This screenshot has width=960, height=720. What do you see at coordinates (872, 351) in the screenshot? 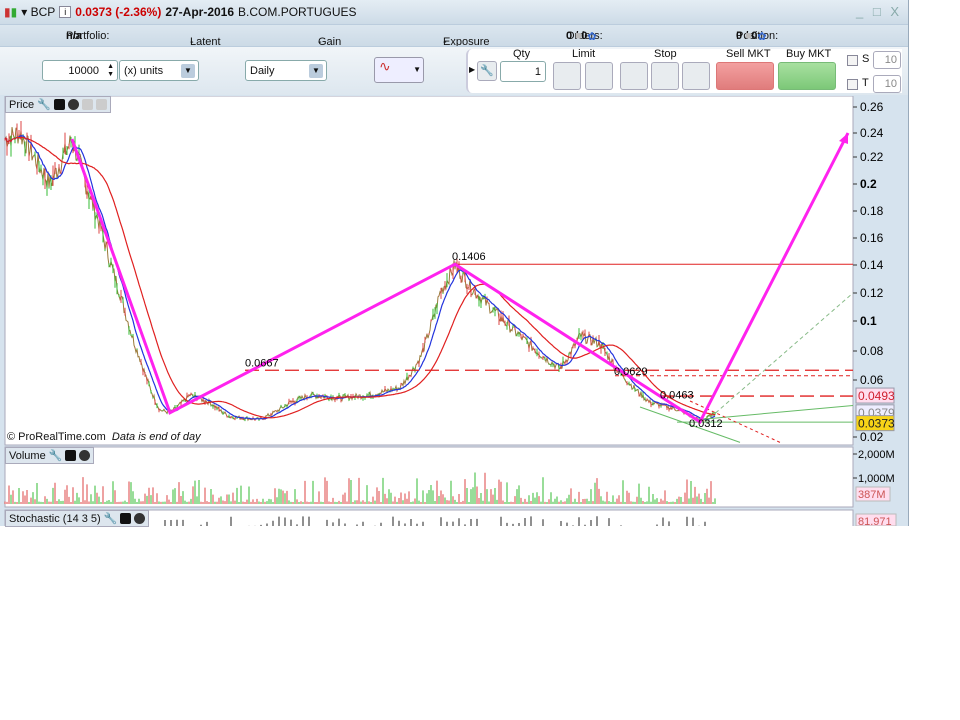
I see `y-tick-label: 0.08` at bounding box center [872, 351].